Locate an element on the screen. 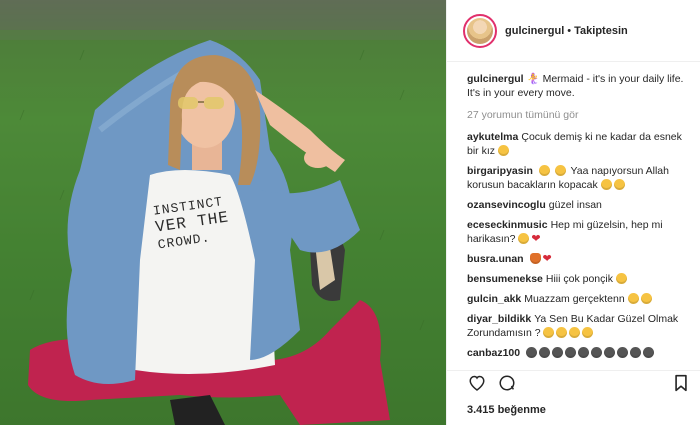 The height and width of the screenshot is (425, 700). comment-item: ozansevincoglu güzel insan is located at coordinates (576, 205).